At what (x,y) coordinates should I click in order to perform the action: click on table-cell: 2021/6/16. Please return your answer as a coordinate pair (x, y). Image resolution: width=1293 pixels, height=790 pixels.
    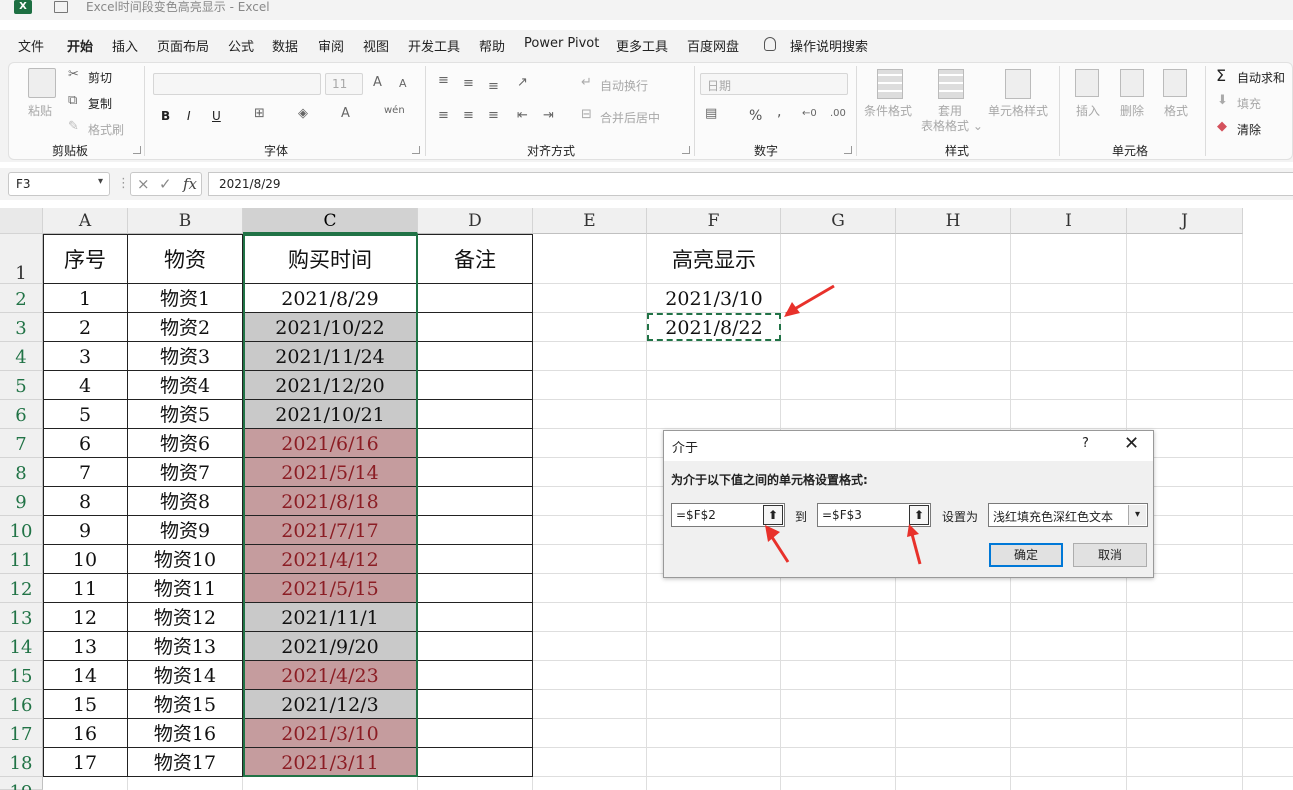
    Looking at the image, I should click on (330, 443).